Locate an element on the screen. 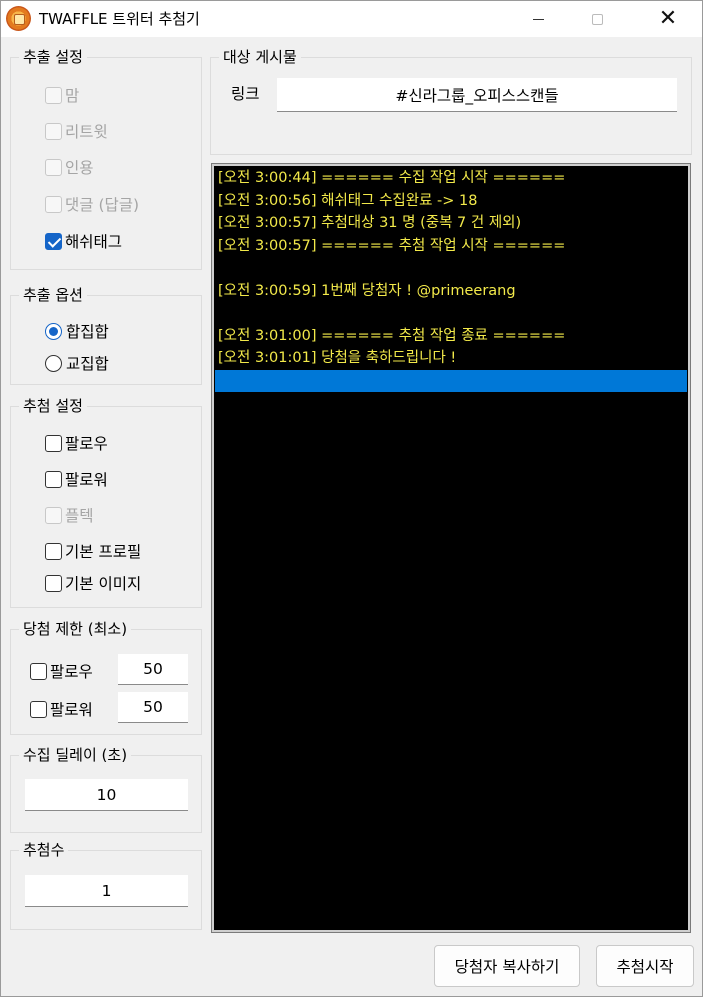 This screenshot has height=997, width=703. link-label: 링크 is located at coordinates (245, 94).